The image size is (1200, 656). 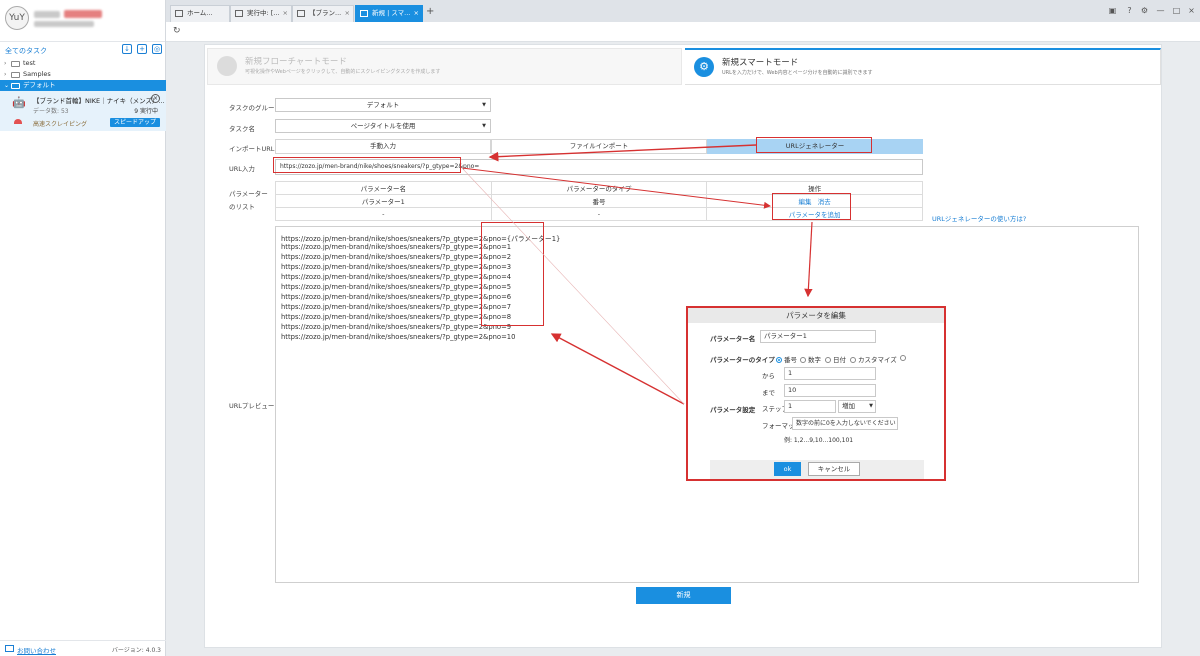 I want to click on home-icon, so click(x=179, y=13).